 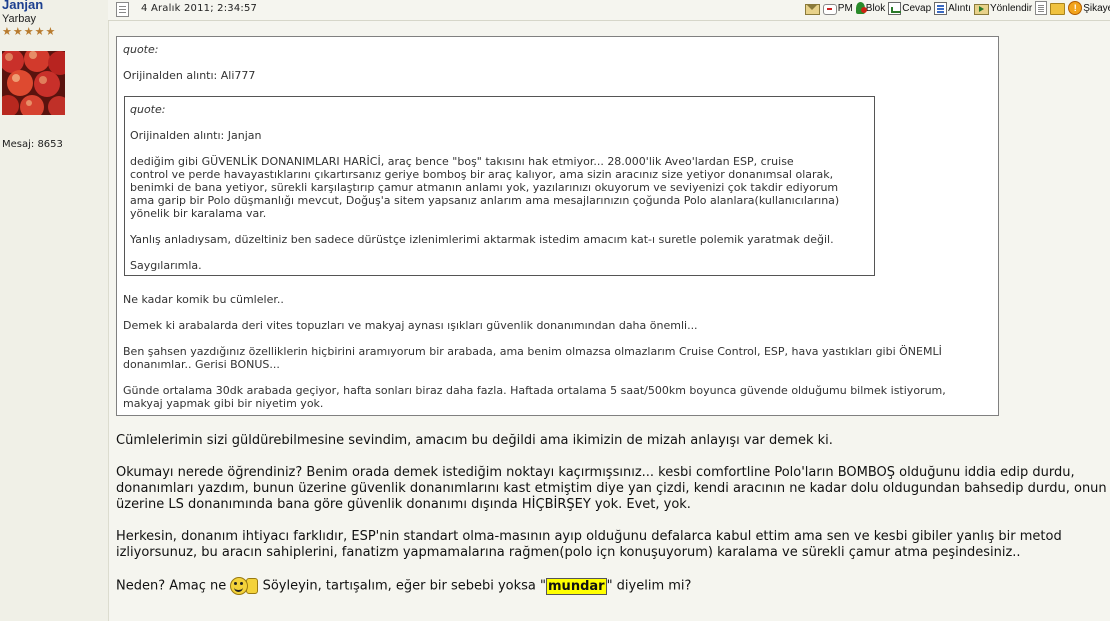 I want to click on inner-quote-title: quote:, so click(x=148, y=109).